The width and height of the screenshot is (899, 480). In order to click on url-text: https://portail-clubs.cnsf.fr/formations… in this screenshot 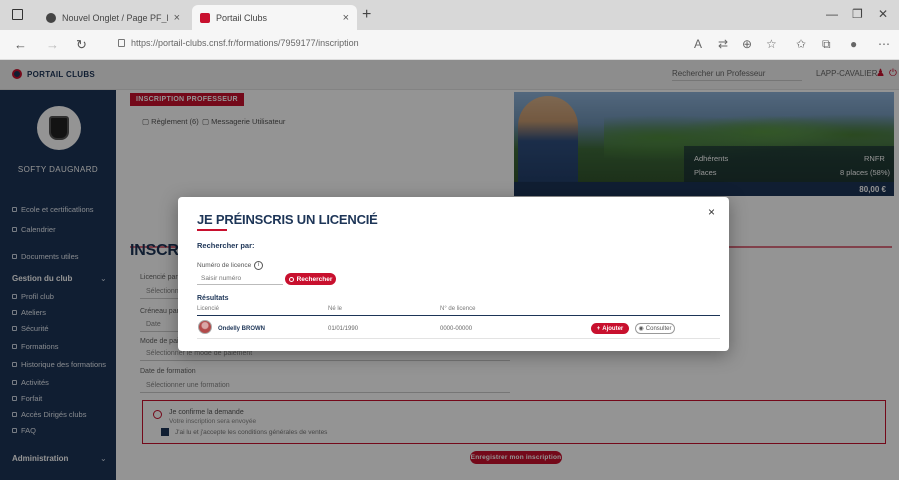, I will do `click(245, 43)`.